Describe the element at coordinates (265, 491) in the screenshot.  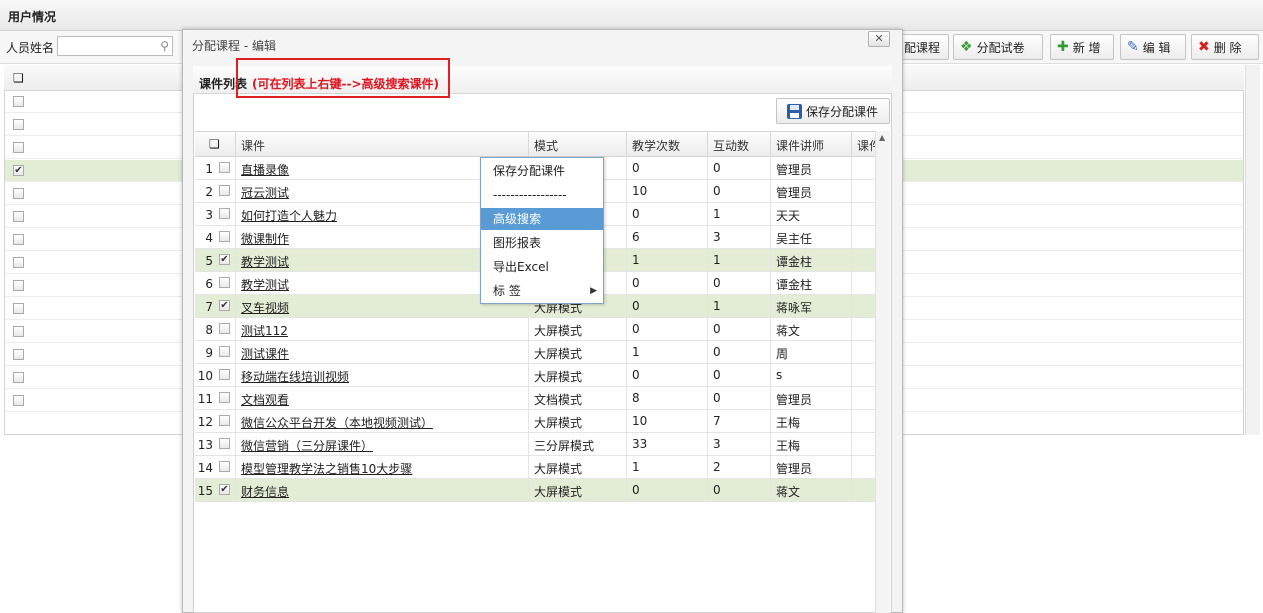
I see `course-name-link: 财务信息` at that location.